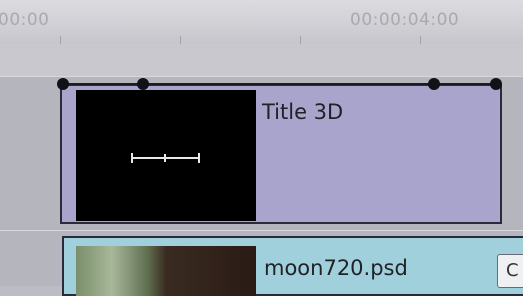 This screenshot has height=296, width=523. I want to click on clip-badge: C, so click(510, 271).